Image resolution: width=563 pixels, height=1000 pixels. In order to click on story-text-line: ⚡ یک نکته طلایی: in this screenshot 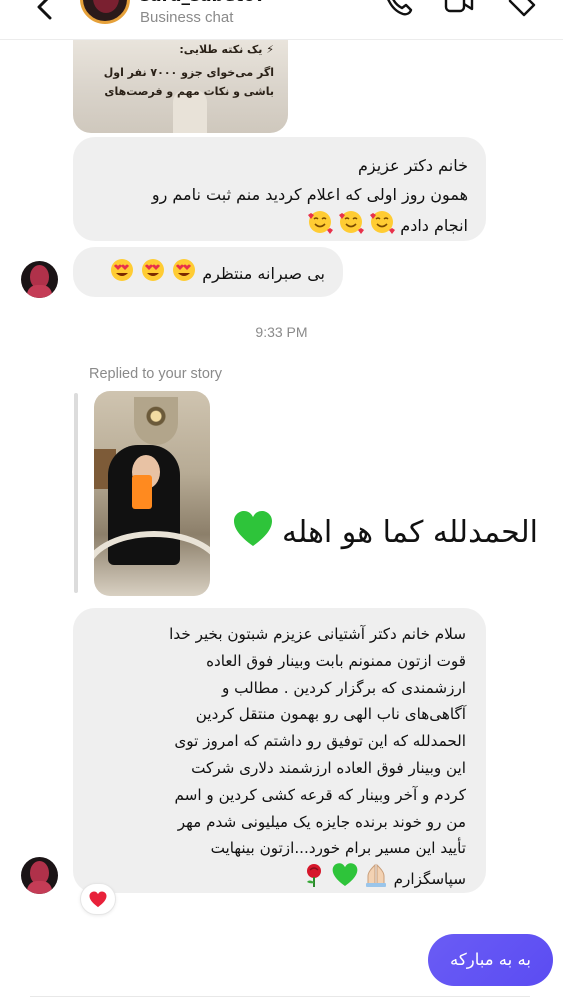, I will do `click(226, 49)`.